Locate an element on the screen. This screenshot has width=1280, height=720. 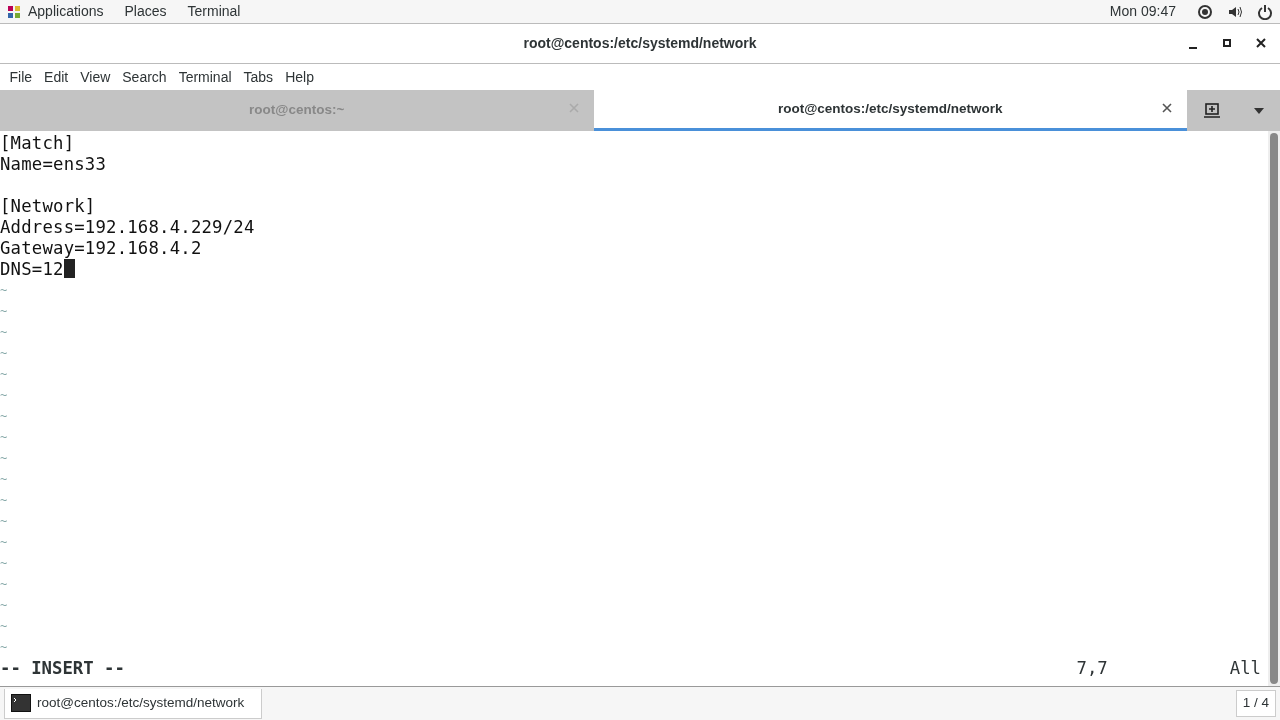
menu-item: Search is located at coordinates (144, 77).